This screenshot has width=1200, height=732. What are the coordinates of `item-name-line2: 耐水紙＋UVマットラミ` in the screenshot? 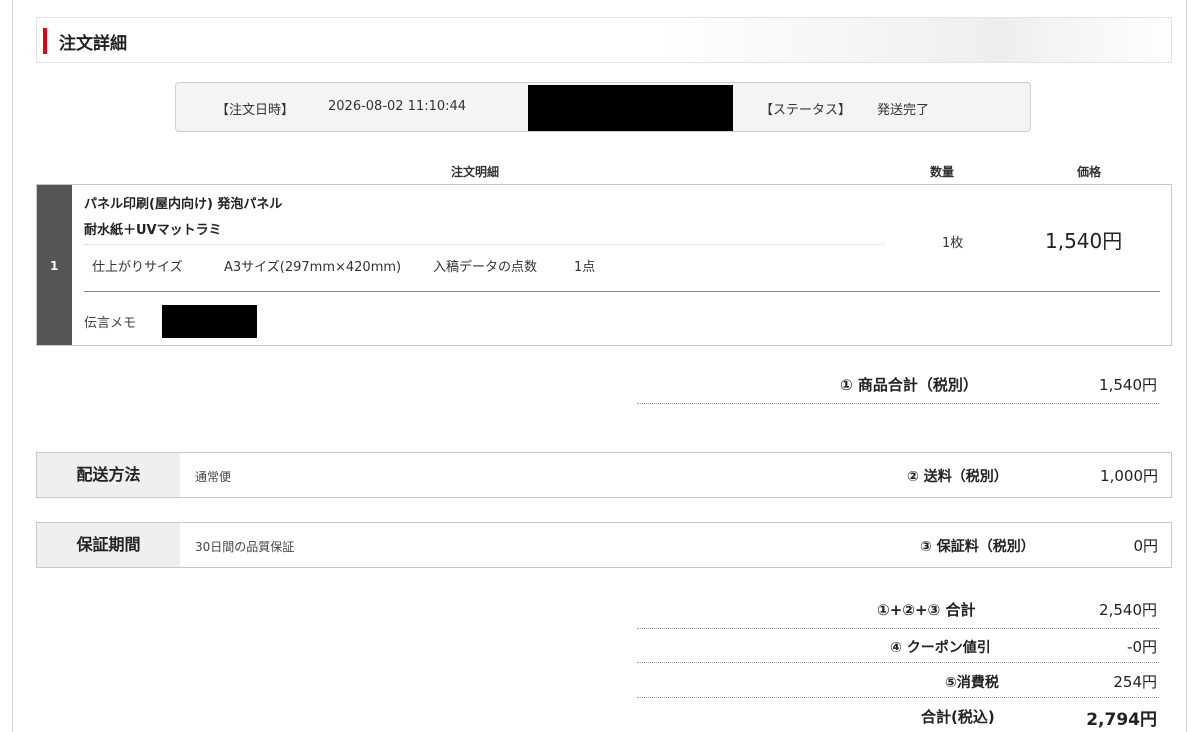 It's located at (153, 230).